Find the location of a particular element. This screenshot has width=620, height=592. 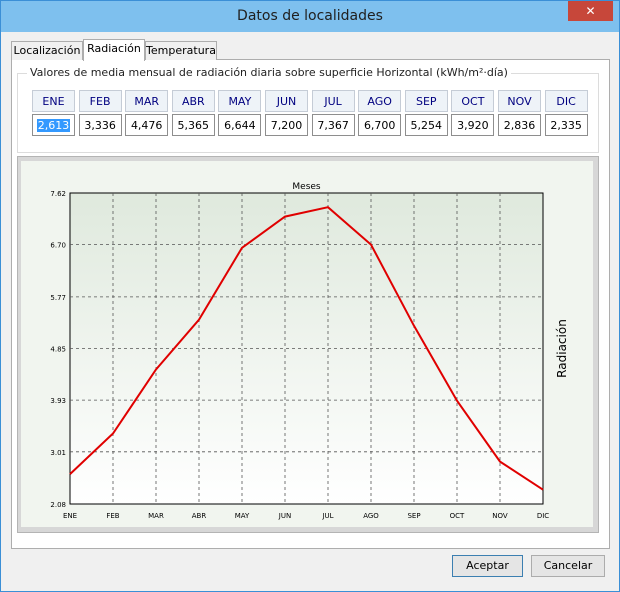

x-tick-label: AGO is located at coordinates (371, 516).